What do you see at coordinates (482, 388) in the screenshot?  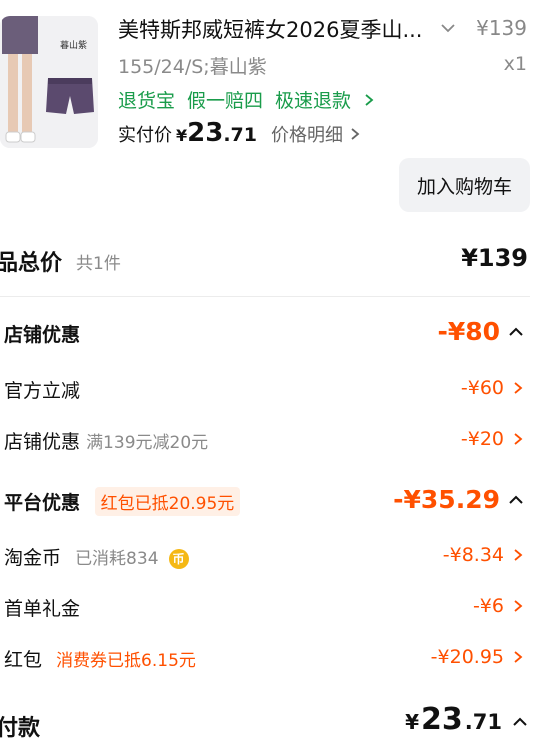 I see `official-cut-value: -¥60` at bounding box center [482, 388].